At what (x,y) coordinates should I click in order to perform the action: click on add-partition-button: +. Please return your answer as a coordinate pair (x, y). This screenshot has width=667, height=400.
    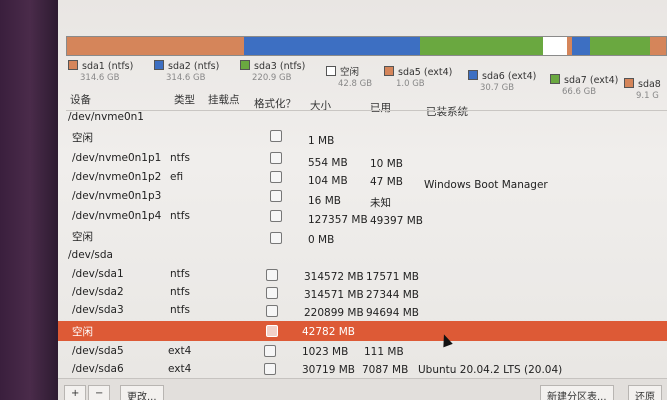
    Looking at the image, I should click on (75, 392).